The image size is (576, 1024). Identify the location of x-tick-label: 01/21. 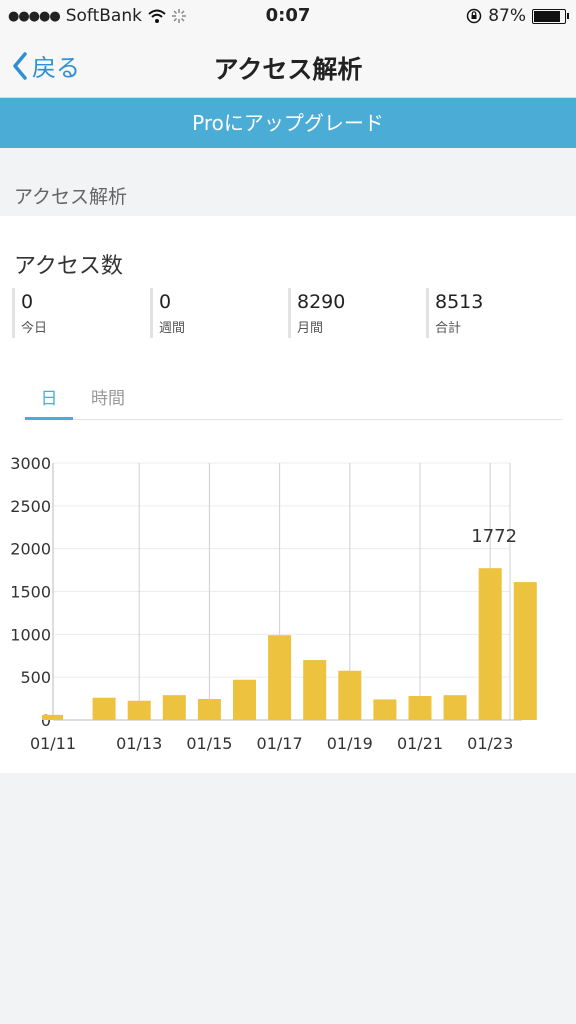
(420, 743).